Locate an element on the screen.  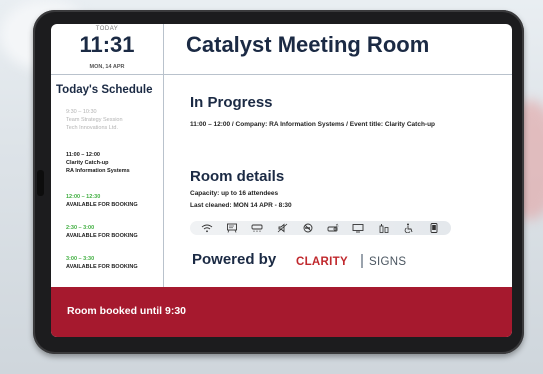
booking-status-text: Room booked until 9:30 is located at coordinates (127, 311).